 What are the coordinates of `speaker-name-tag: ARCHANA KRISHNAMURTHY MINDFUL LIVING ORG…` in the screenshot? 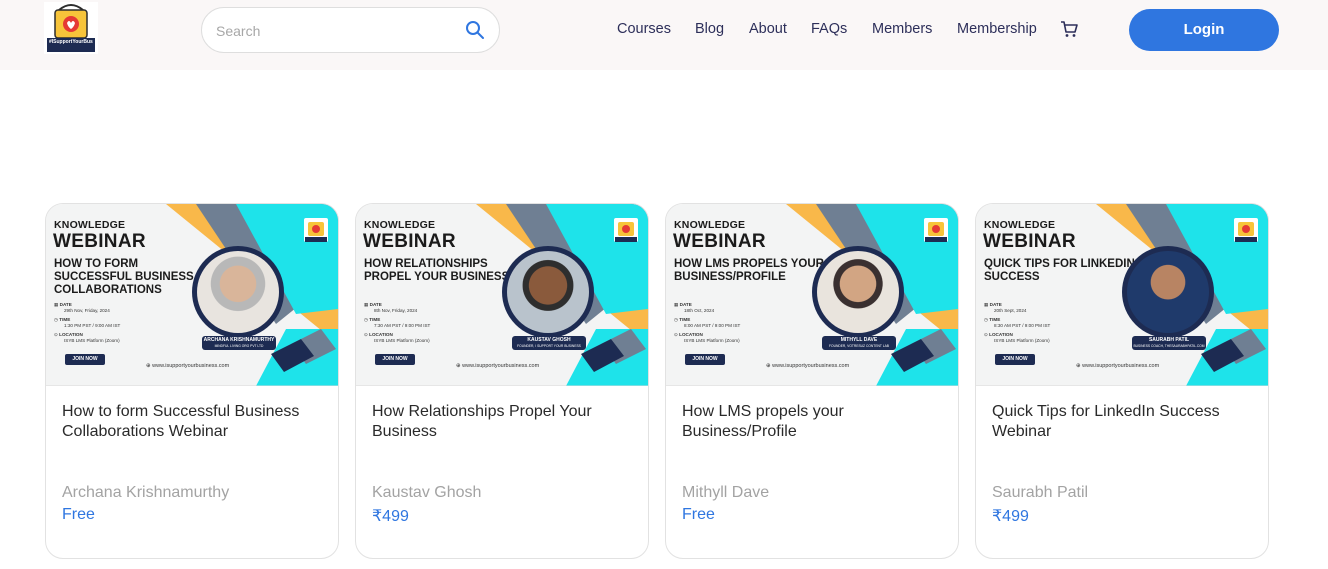 It's located at (239, 343).